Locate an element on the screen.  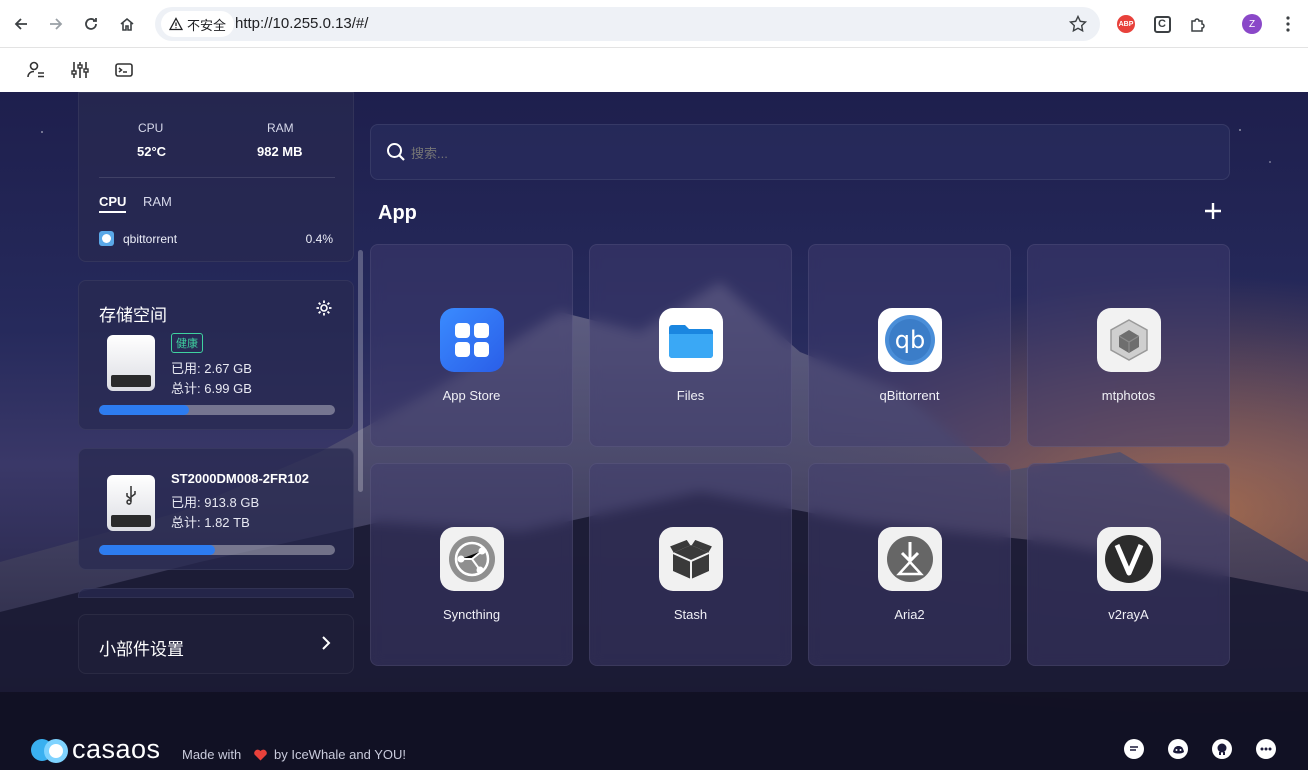
puzzle-icon is located at coordinates (1198, 25).